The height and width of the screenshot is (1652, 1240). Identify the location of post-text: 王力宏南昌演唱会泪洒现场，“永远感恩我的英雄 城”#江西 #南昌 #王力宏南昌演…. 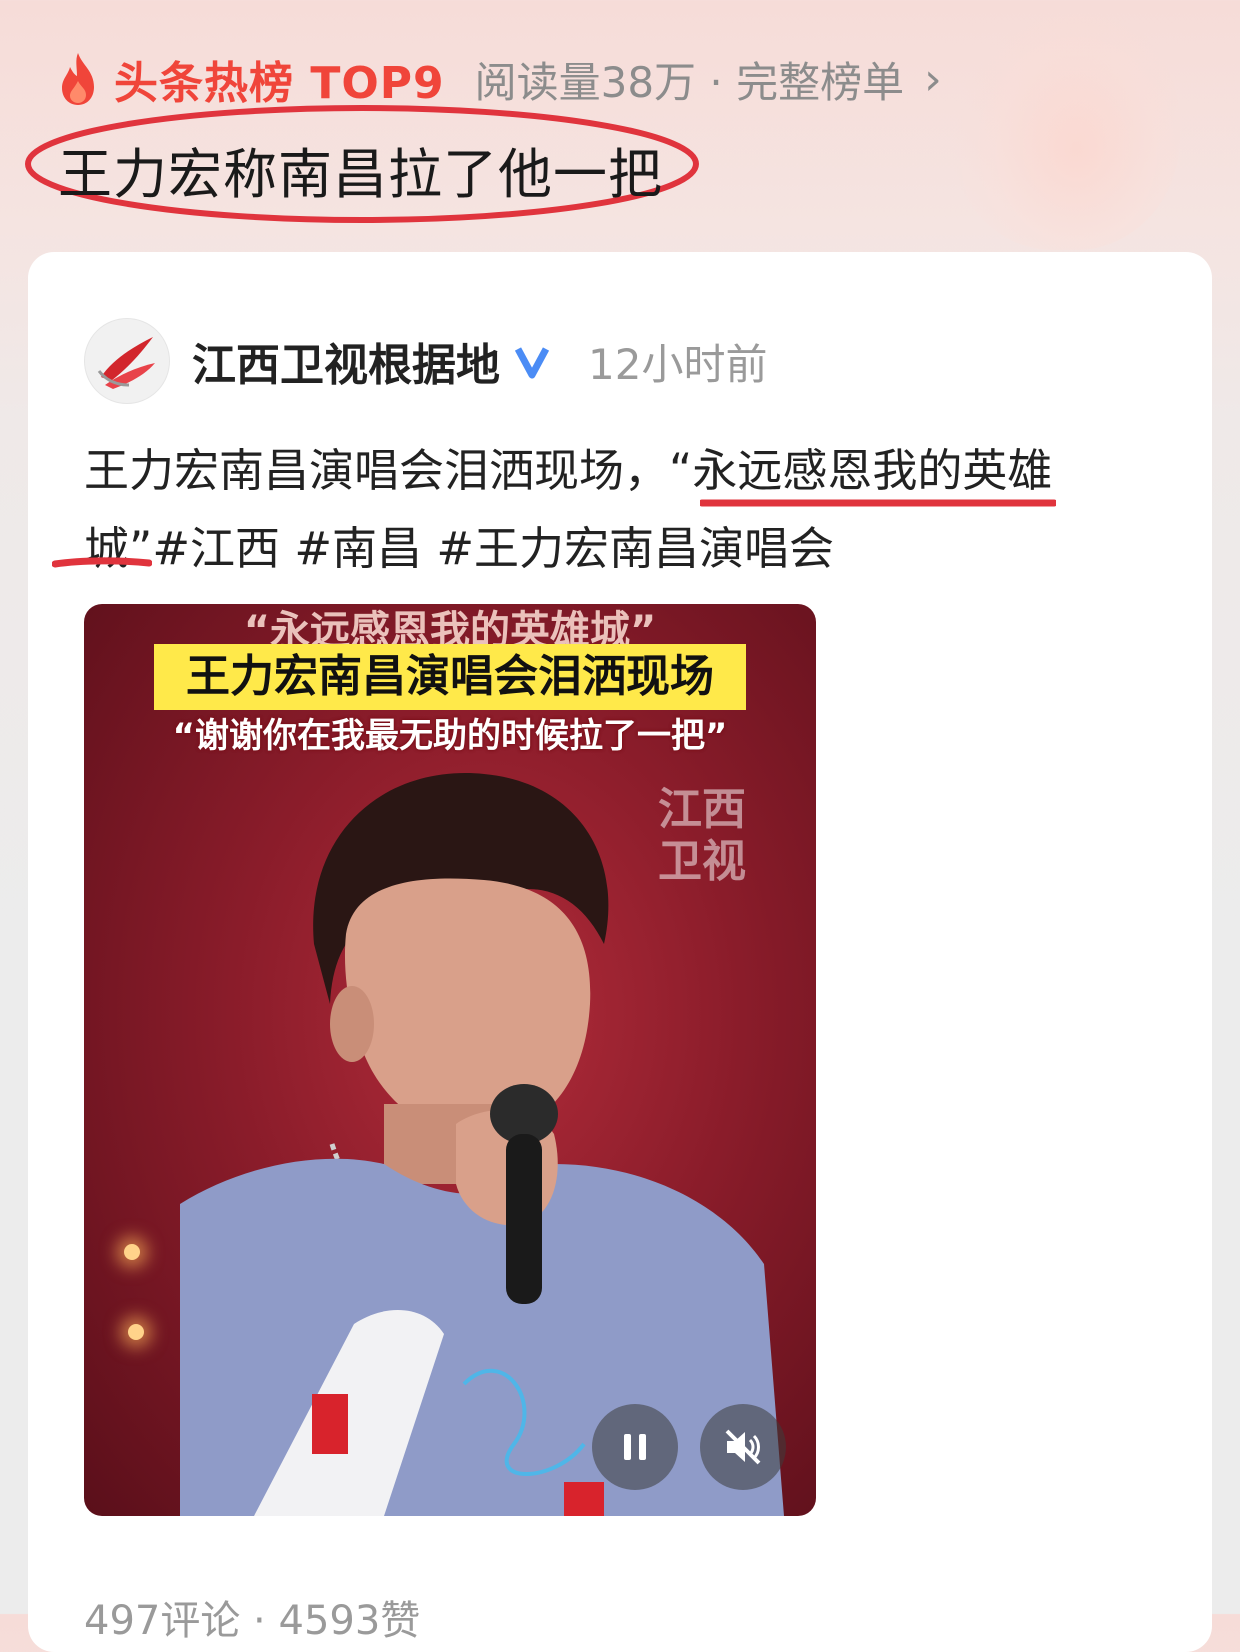
(619, 510).